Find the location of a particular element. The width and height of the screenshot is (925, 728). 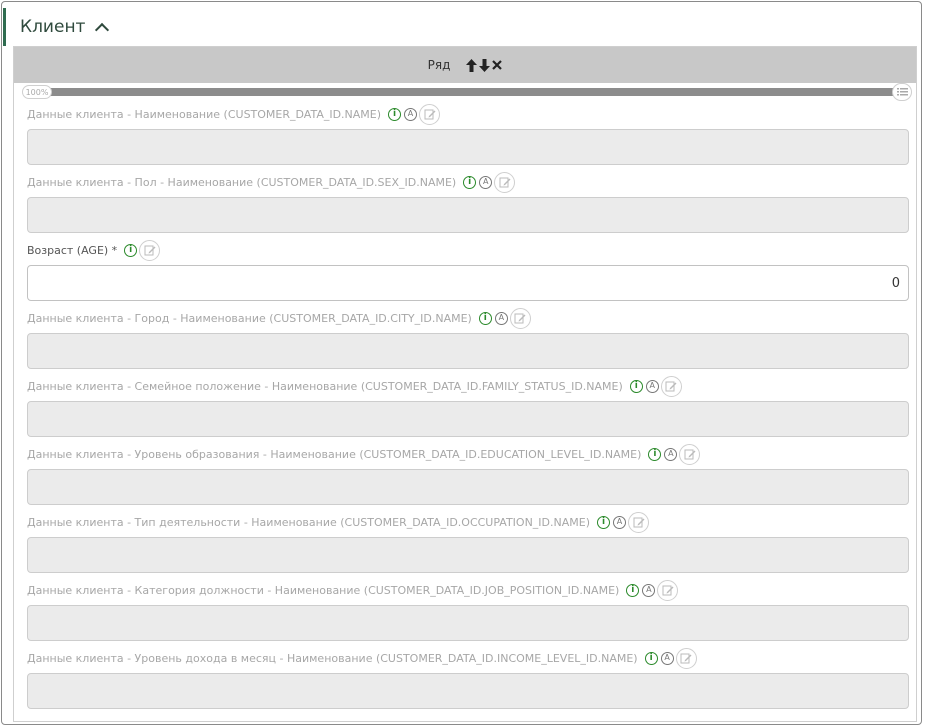

arrow-down-icon is located at coordinates (485, 65).